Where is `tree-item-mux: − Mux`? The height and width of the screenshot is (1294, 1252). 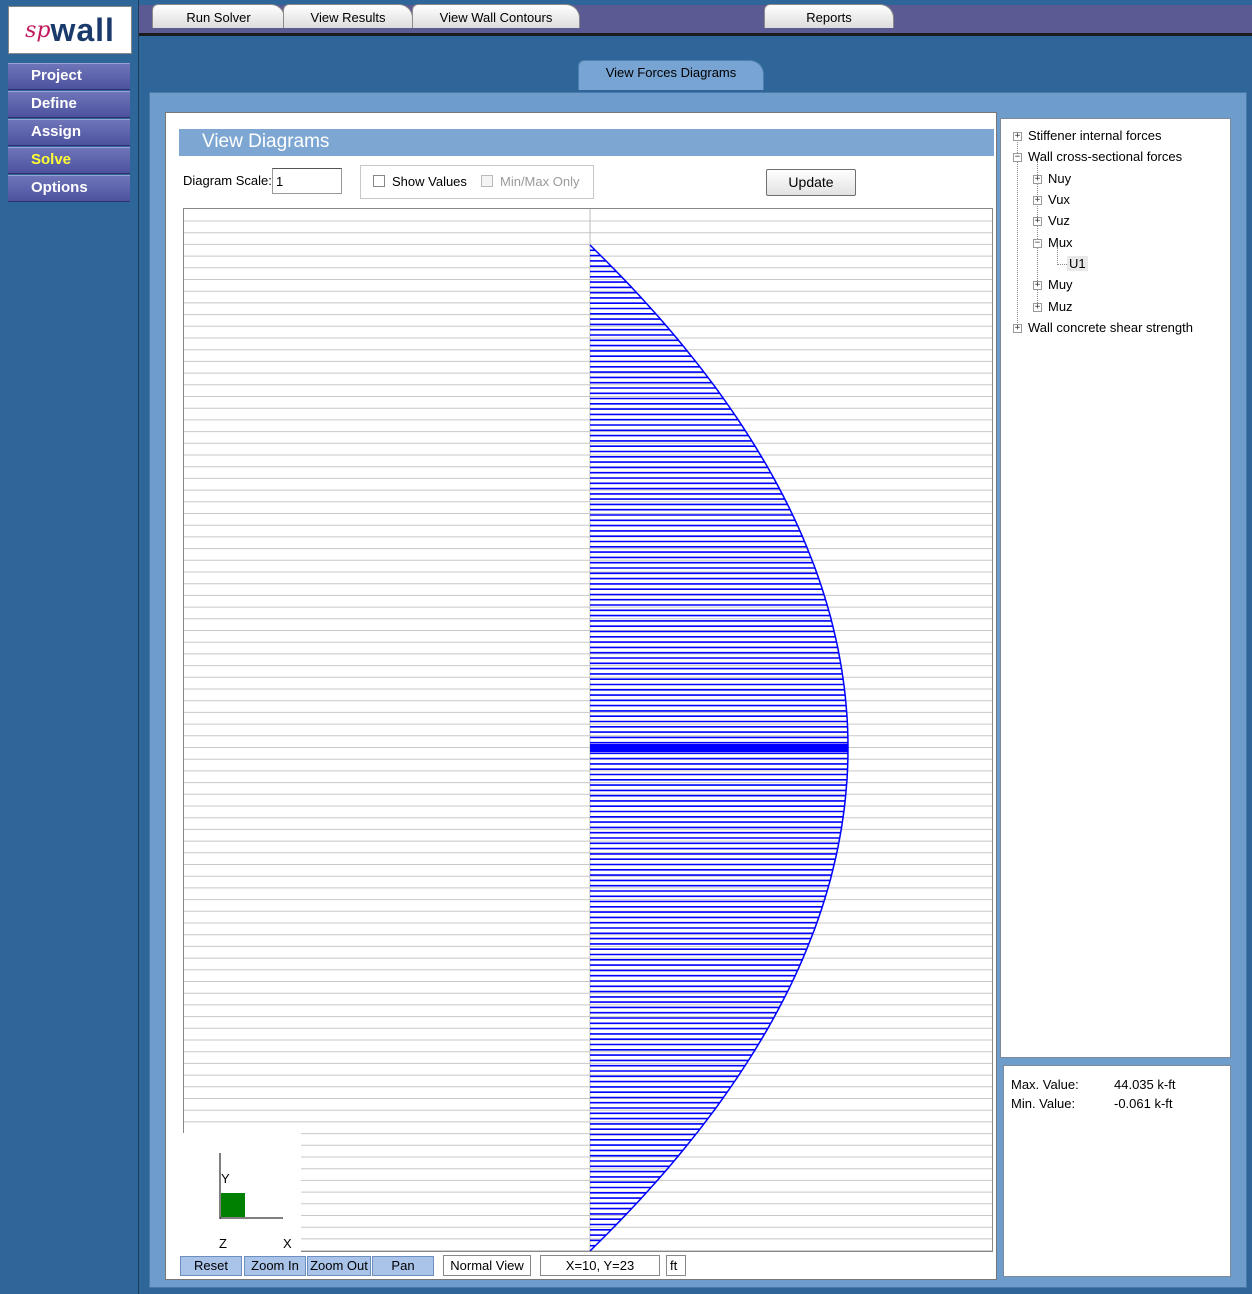 tree-item-mux: − Mux is located at coordinates (1053, 242).